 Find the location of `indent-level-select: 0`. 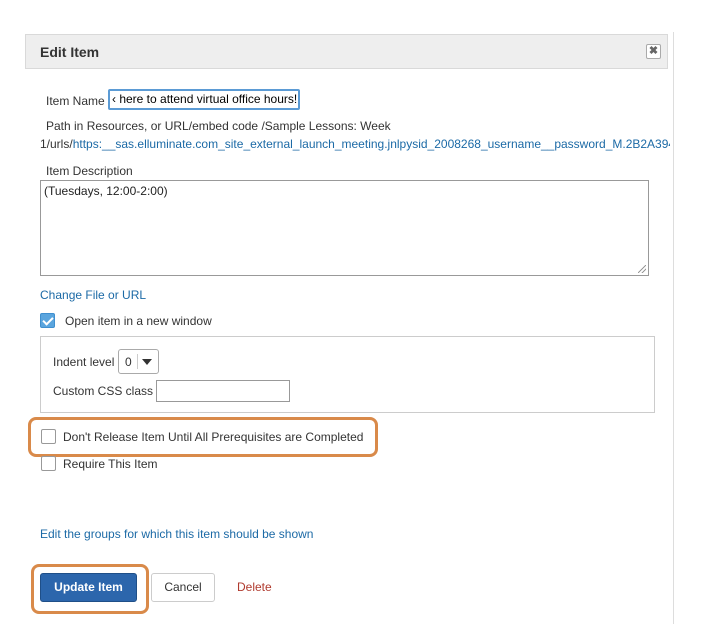

indent-level-select: 0 is located at coordinates (138, 361).